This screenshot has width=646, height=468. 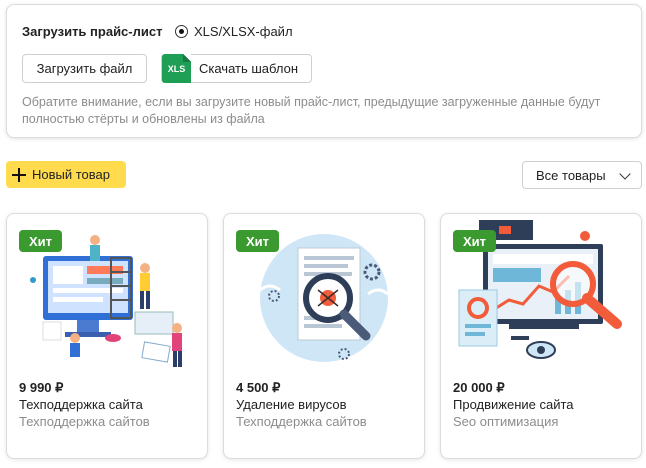 I want to click on product-price: 4 500 ₽, so click(x=258, y=387).